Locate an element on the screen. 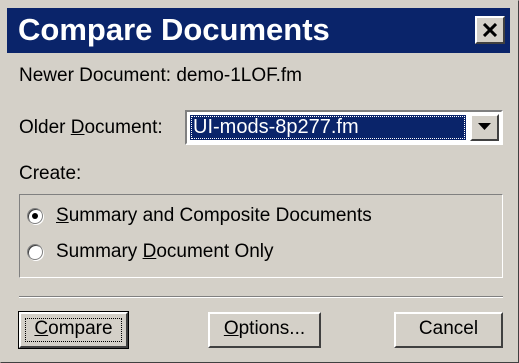  radio-summary-document-only: Summary Document Only is located at coordinates (150, 252).